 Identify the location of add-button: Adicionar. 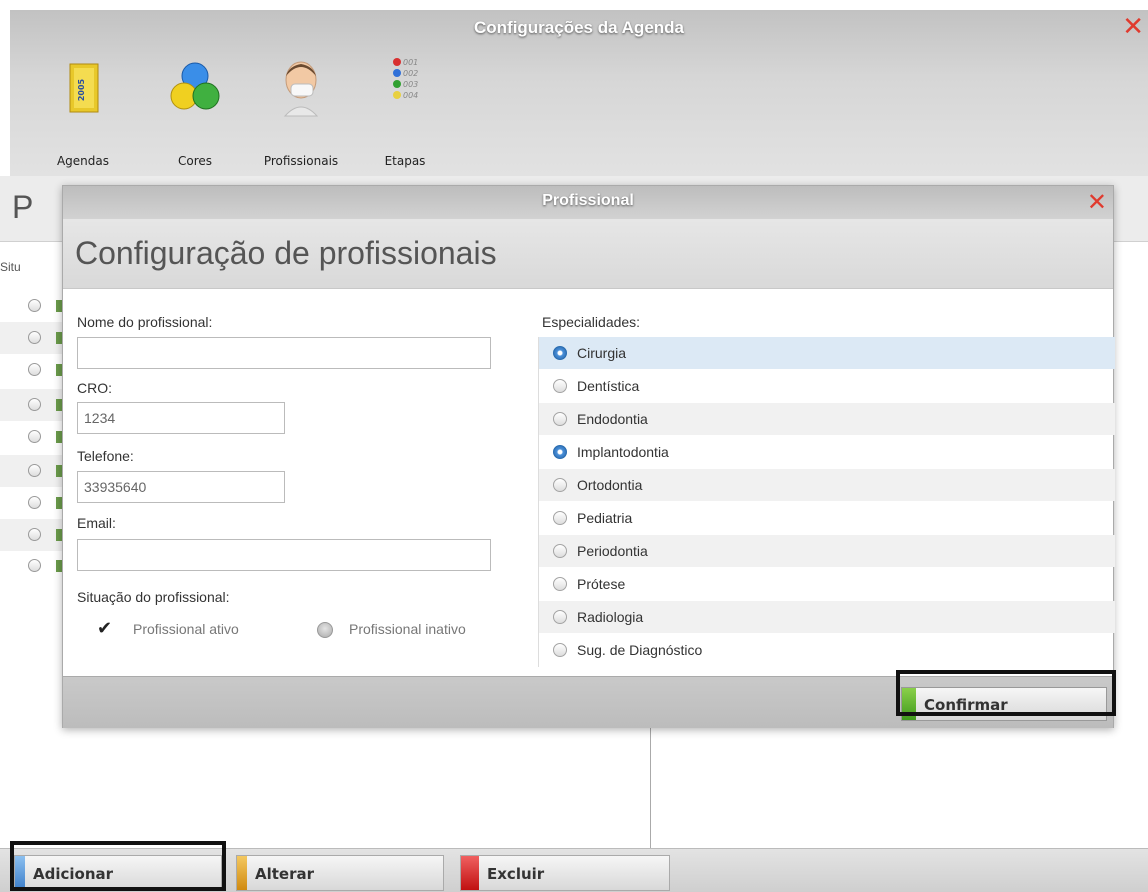
(118, 873).